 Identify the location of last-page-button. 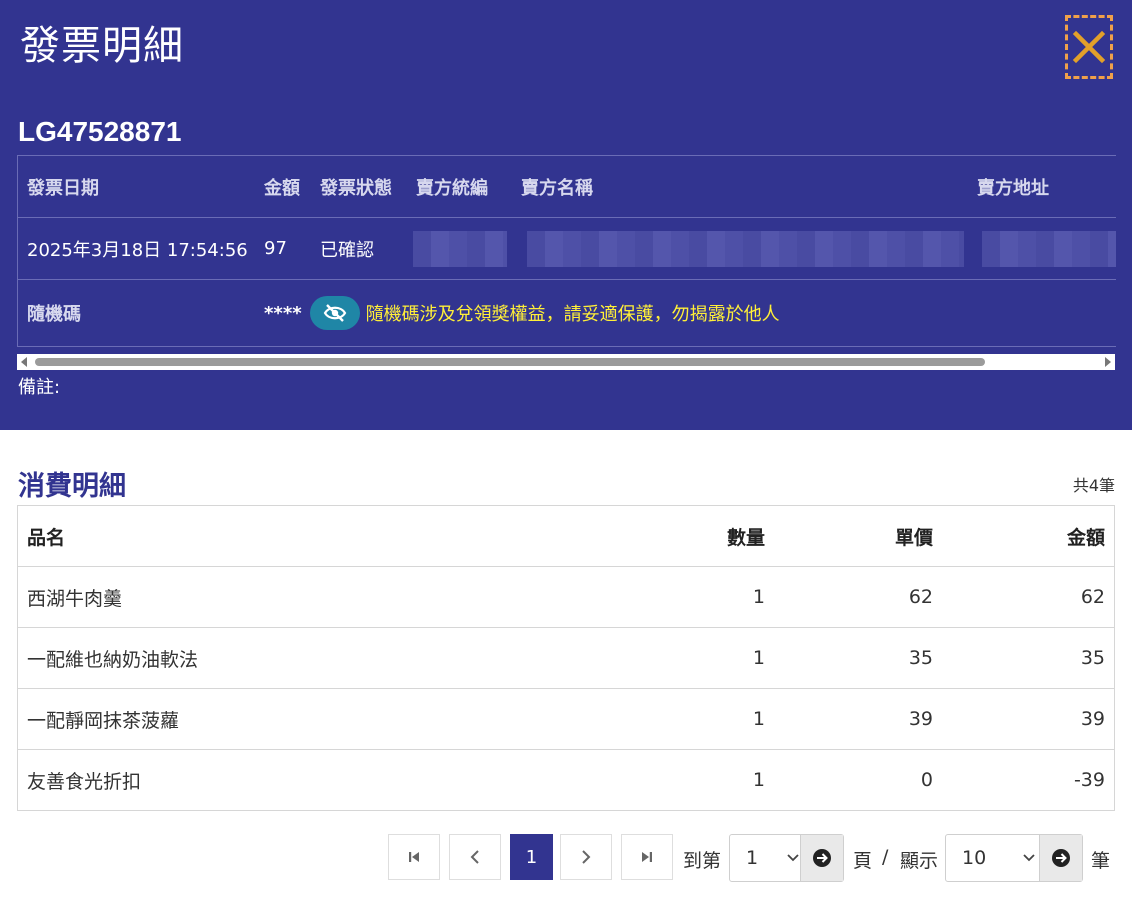
(647, 857).